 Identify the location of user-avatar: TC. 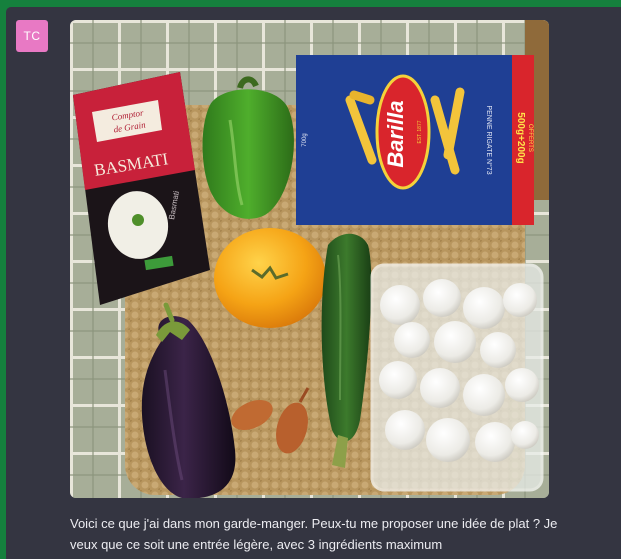
(32, 36).